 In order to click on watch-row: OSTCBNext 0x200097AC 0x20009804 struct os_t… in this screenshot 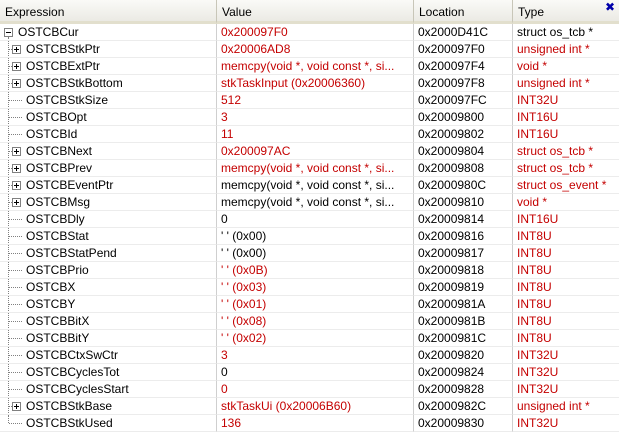, I will do `click(309, 151)`.